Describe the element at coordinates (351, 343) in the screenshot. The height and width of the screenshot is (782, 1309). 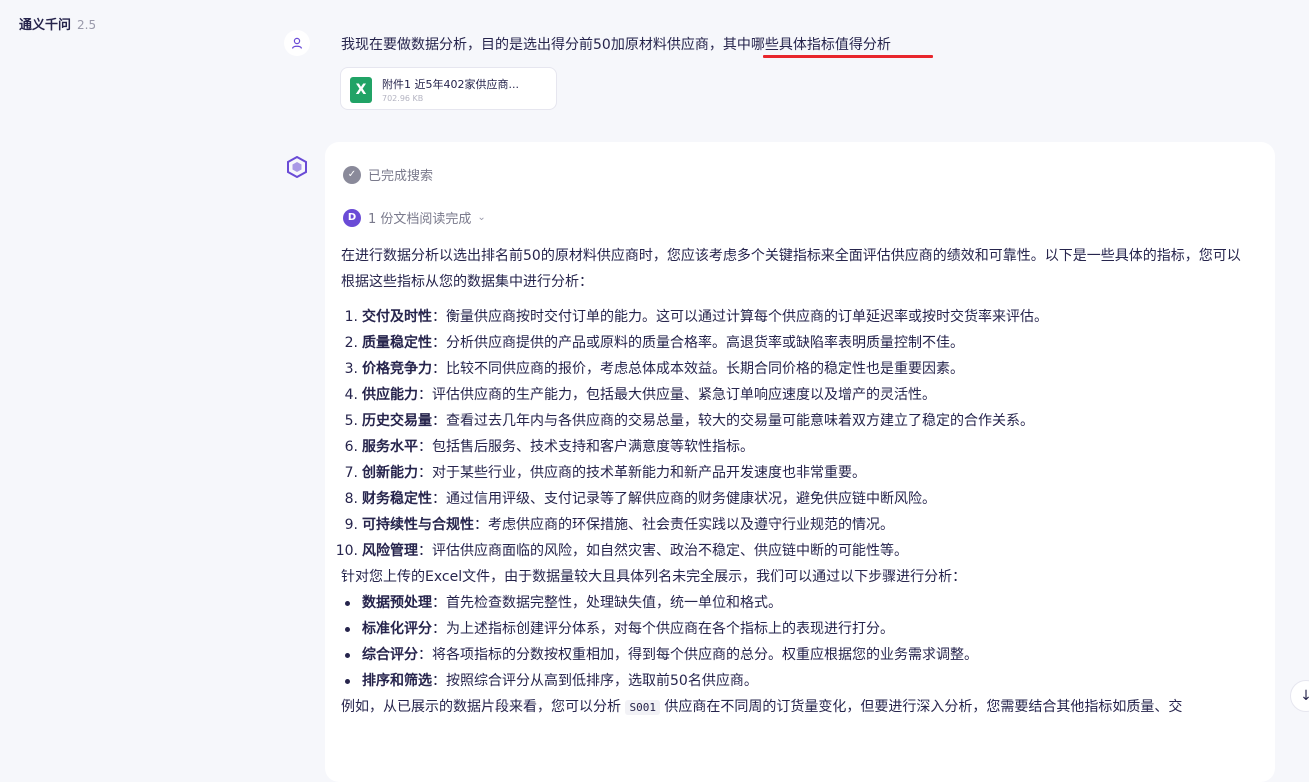
I see `metric-number: 2.` at that location.